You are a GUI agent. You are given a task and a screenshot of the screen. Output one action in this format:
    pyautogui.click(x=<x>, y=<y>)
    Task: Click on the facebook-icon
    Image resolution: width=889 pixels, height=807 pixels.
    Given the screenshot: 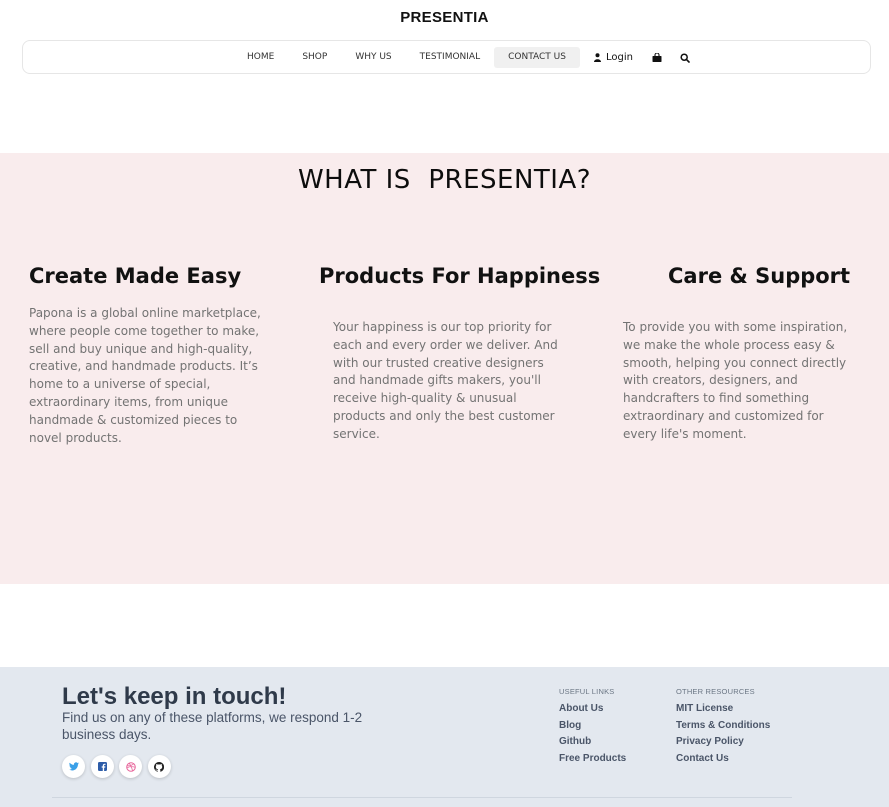 What is the action you would take?
    pyautogui.click(x=102, y=766)
    